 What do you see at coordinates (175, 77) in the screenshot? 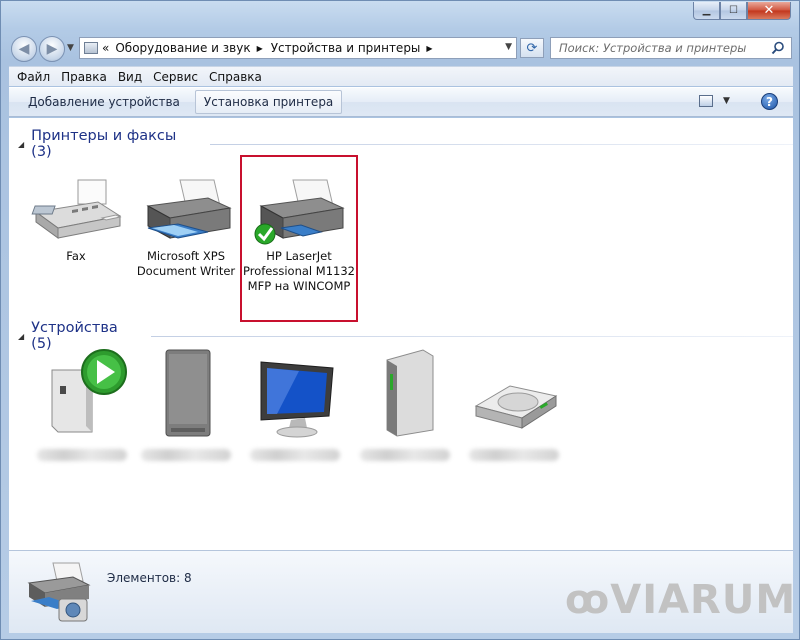
I see `menu-tools: Сервис` at bounding box center [175, 77].